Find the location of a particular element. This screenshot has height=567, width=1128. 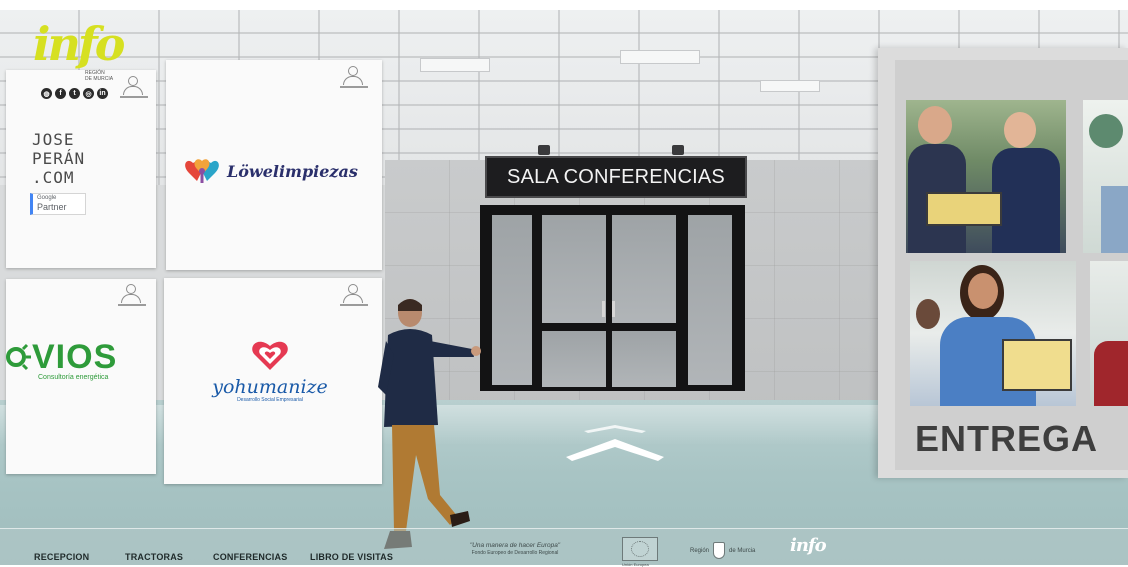

move-forward-arrow-icon is located at coordinates (615, 444).